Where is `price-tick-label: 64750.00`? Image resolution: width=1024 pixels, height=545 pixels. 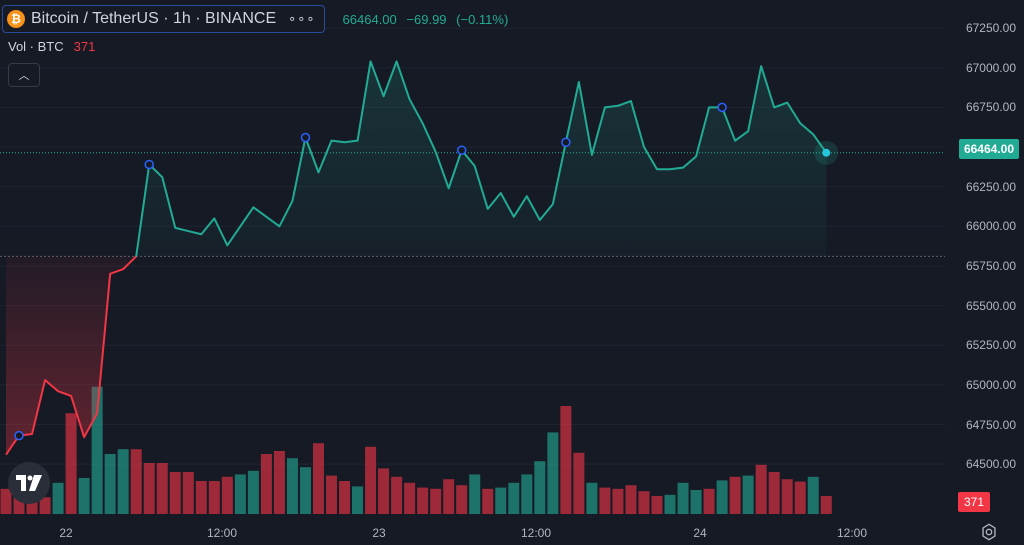
price-tick-label: 64750.00 is located at coordinates (990, 424).